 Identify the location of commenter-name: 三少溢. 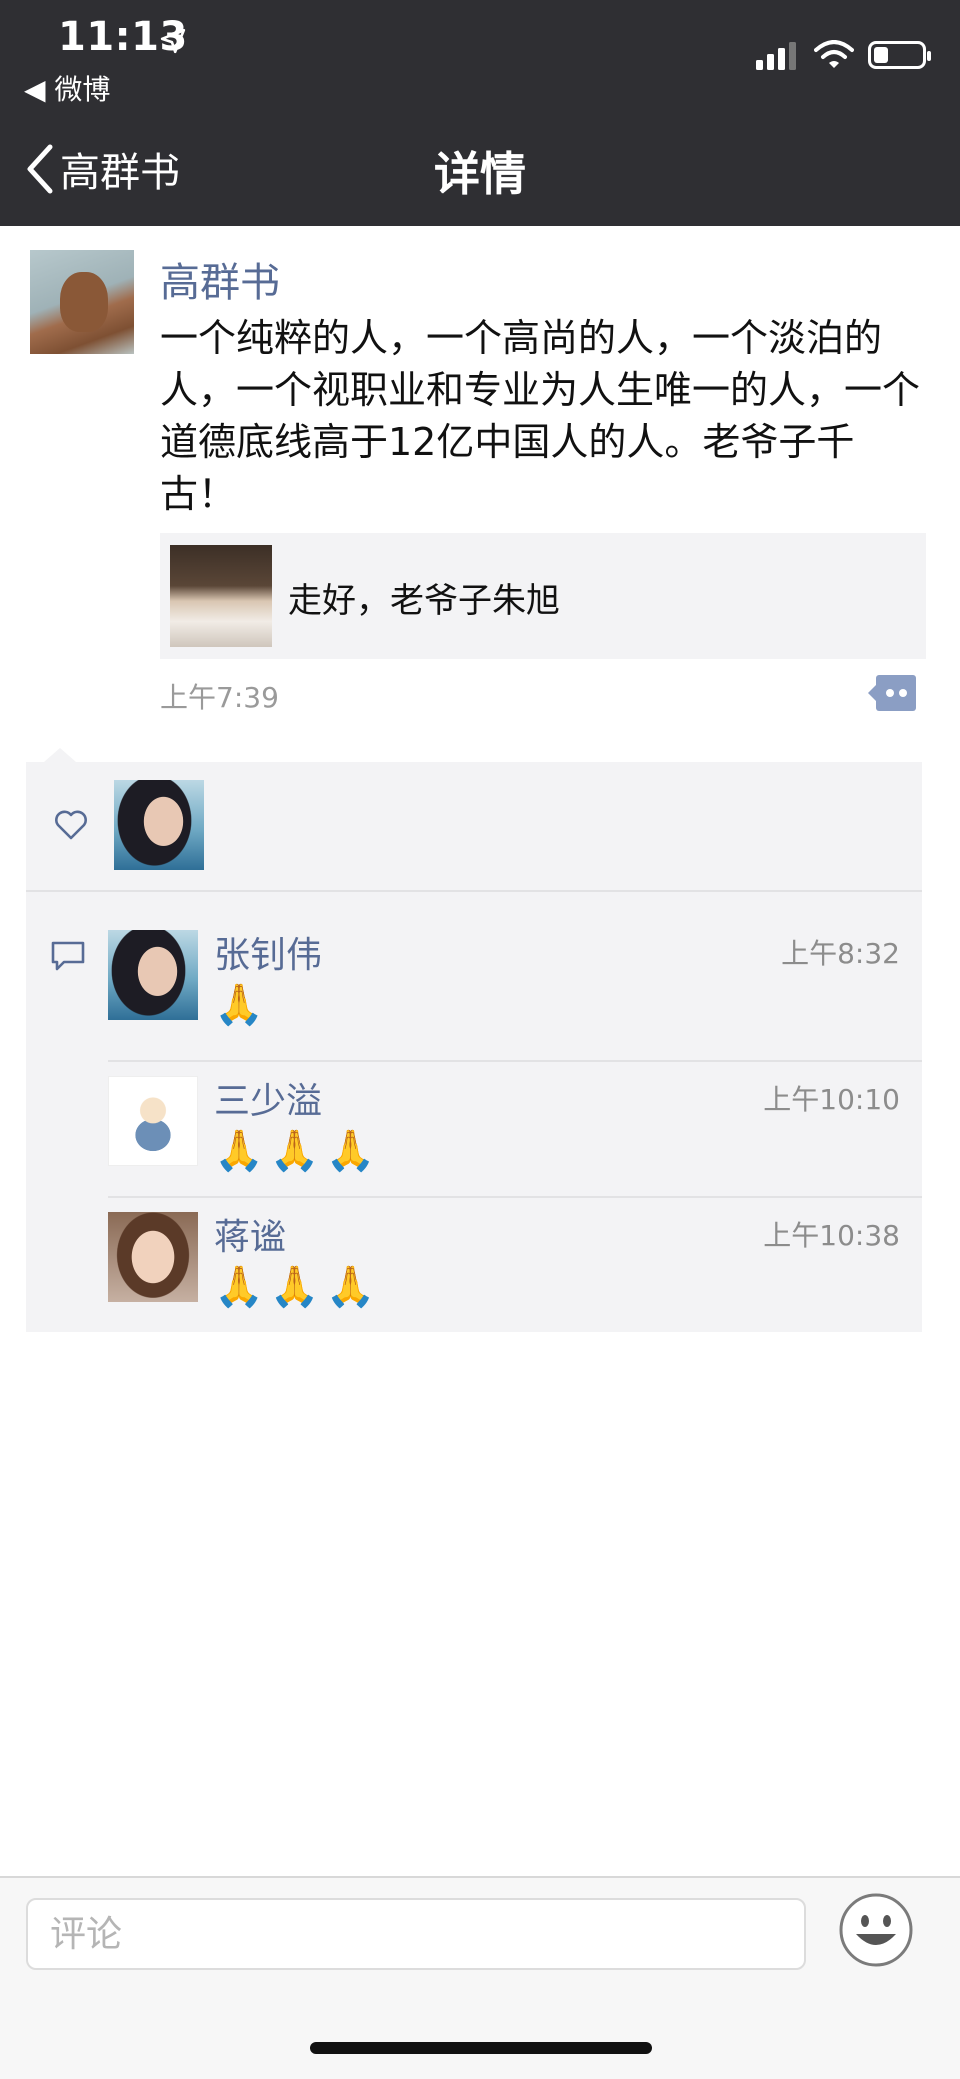
(268, 1098).